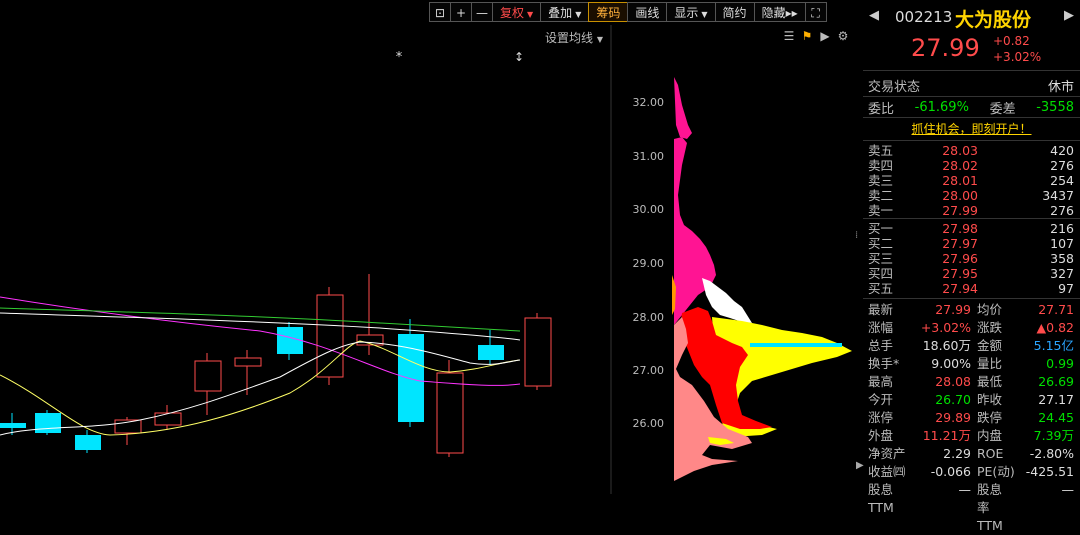 This screenshot has width=1080, height=535. I want to click on bid-row: 买五 27.94 97, so click(971, 288).